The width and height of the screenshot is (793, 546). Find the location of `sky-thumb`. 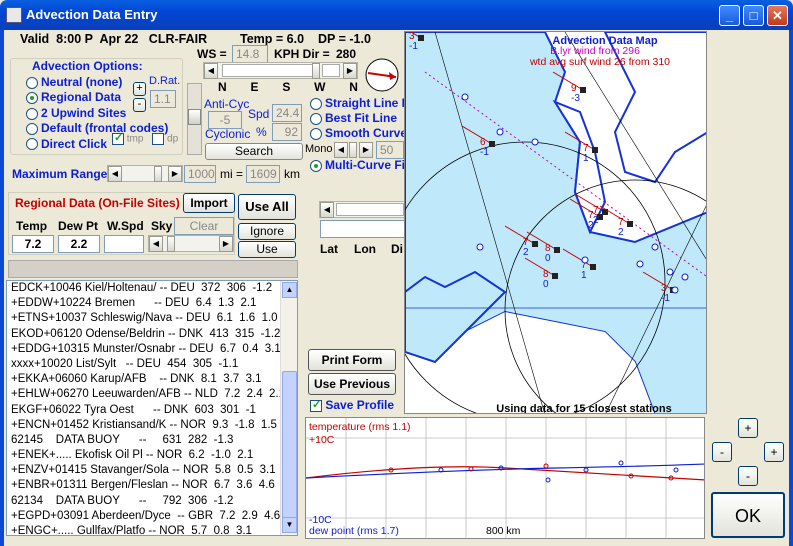

sky-thumb is located at coordinates (171, 244).